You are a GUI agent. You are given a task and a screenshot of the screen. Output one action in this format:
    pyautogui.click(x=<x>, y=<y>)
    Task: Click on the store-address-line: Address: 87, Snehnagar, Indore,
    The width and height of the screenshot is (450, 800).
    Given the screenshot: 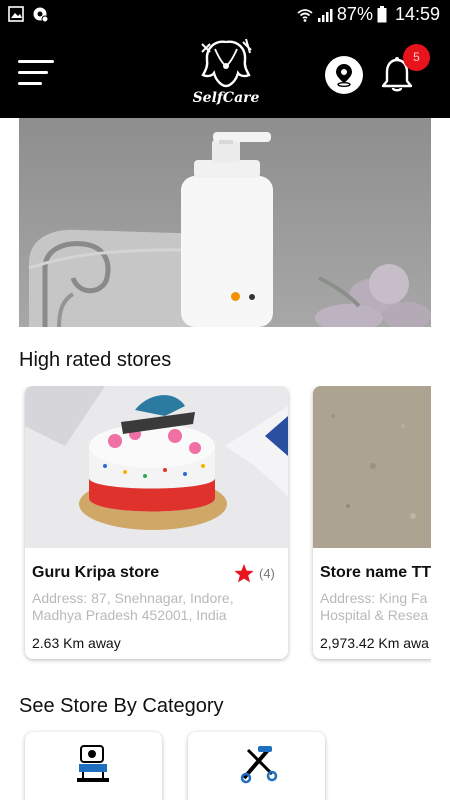 What is the action you would take?
    pyautogui.click(x=133, y=598)
    